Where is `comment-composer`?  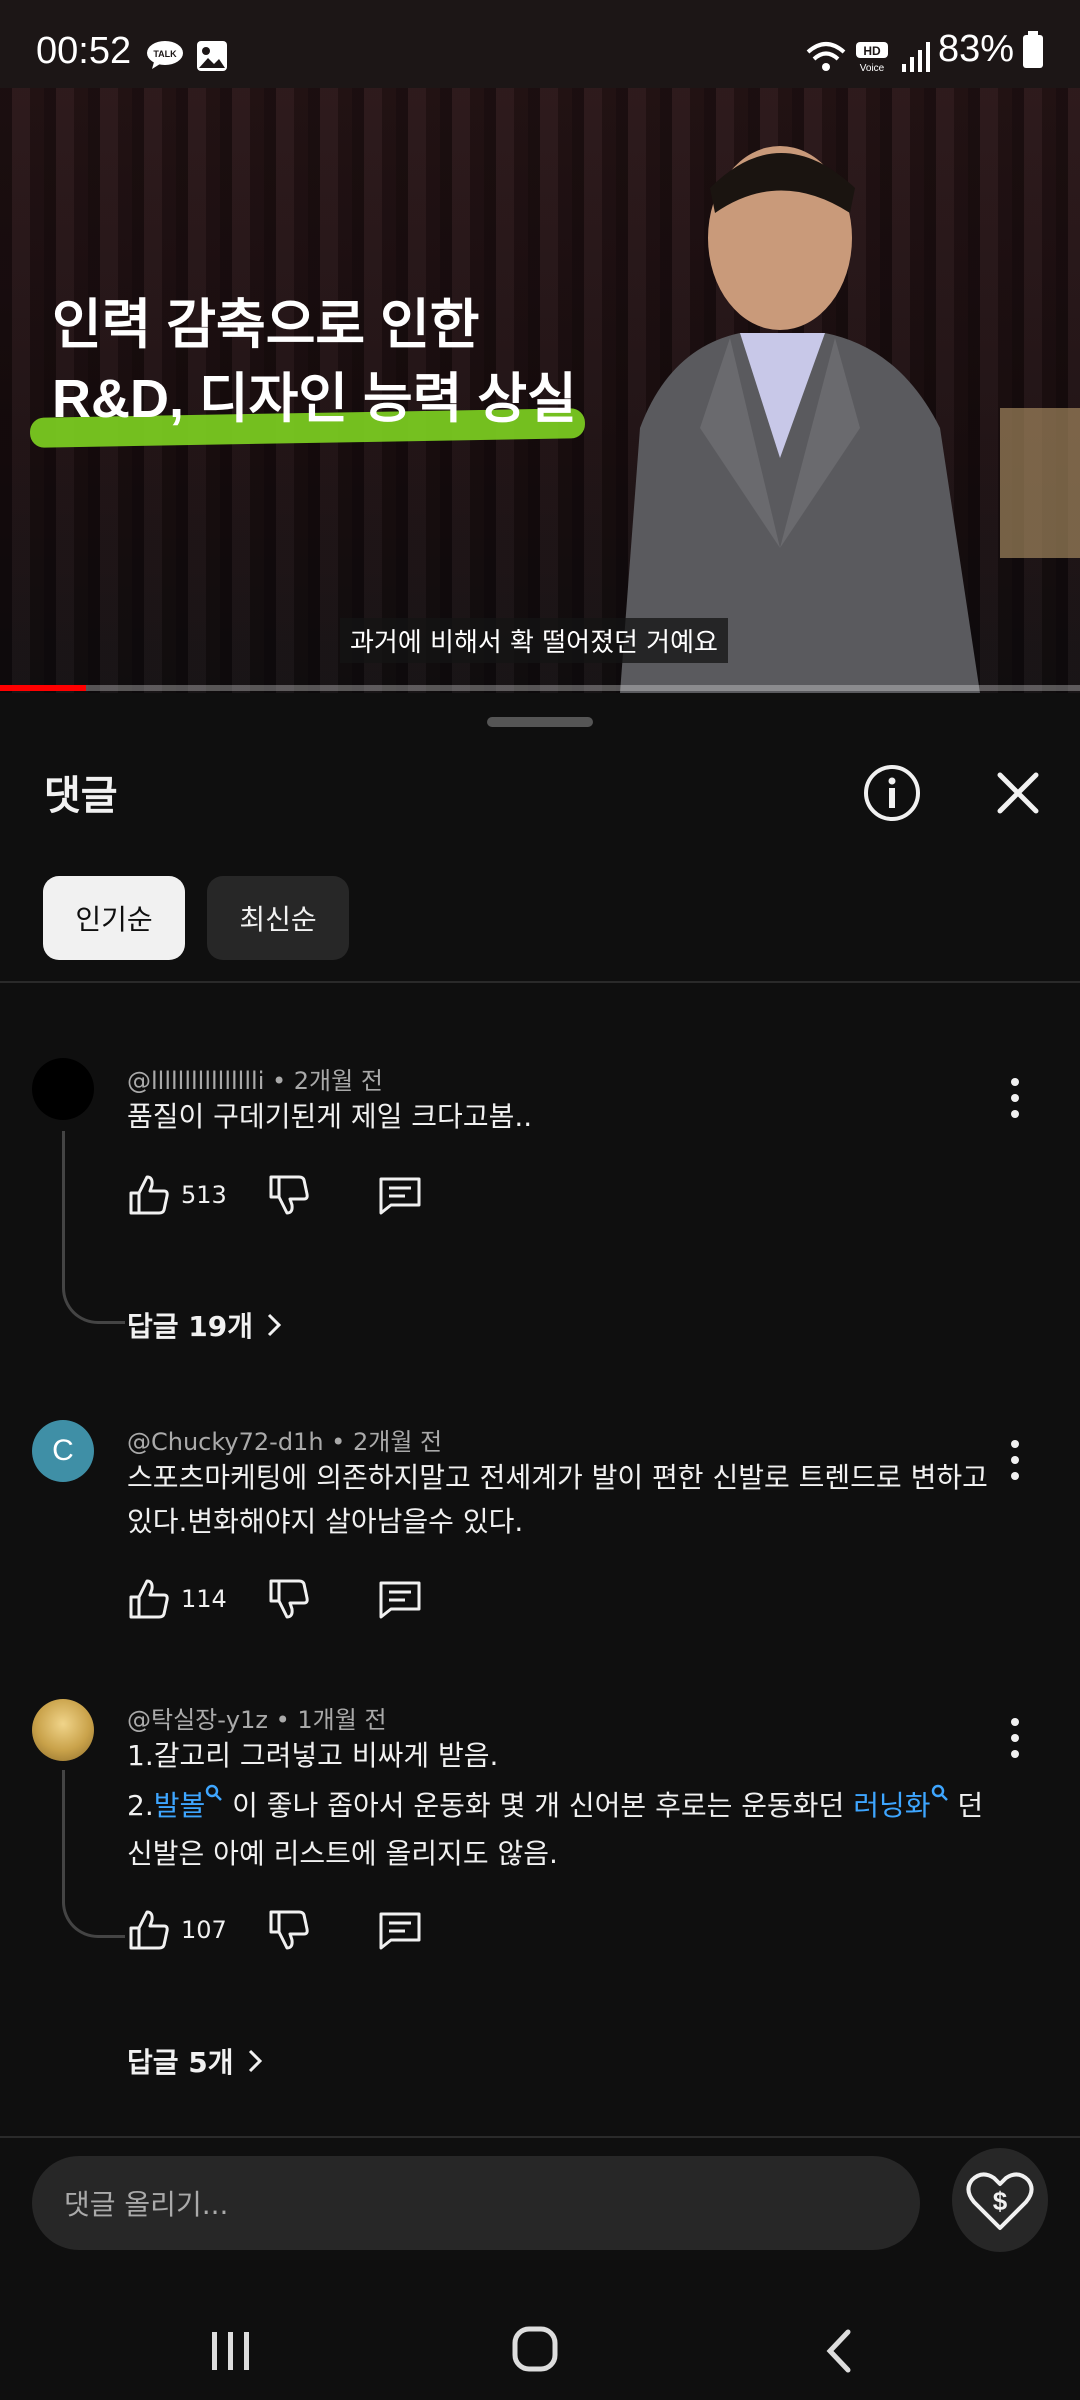 comment-composer is located at coordinates (476, 2204).